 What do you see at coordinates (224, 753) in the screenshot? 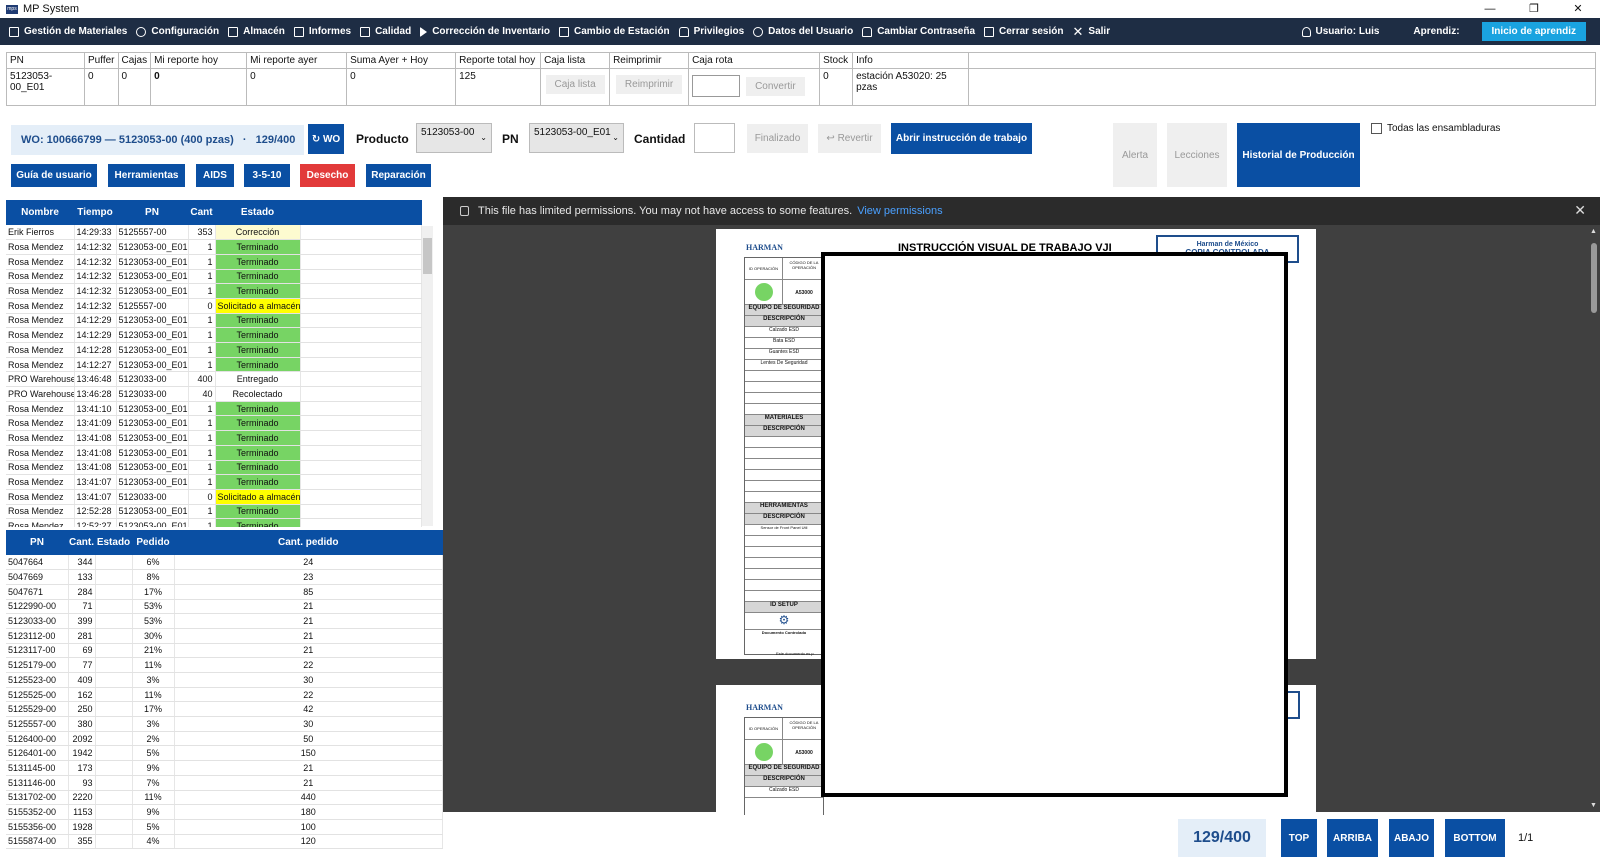
I see `pn-row: 5126401-00 1942 5% 150` at bounding box center [224, 753].